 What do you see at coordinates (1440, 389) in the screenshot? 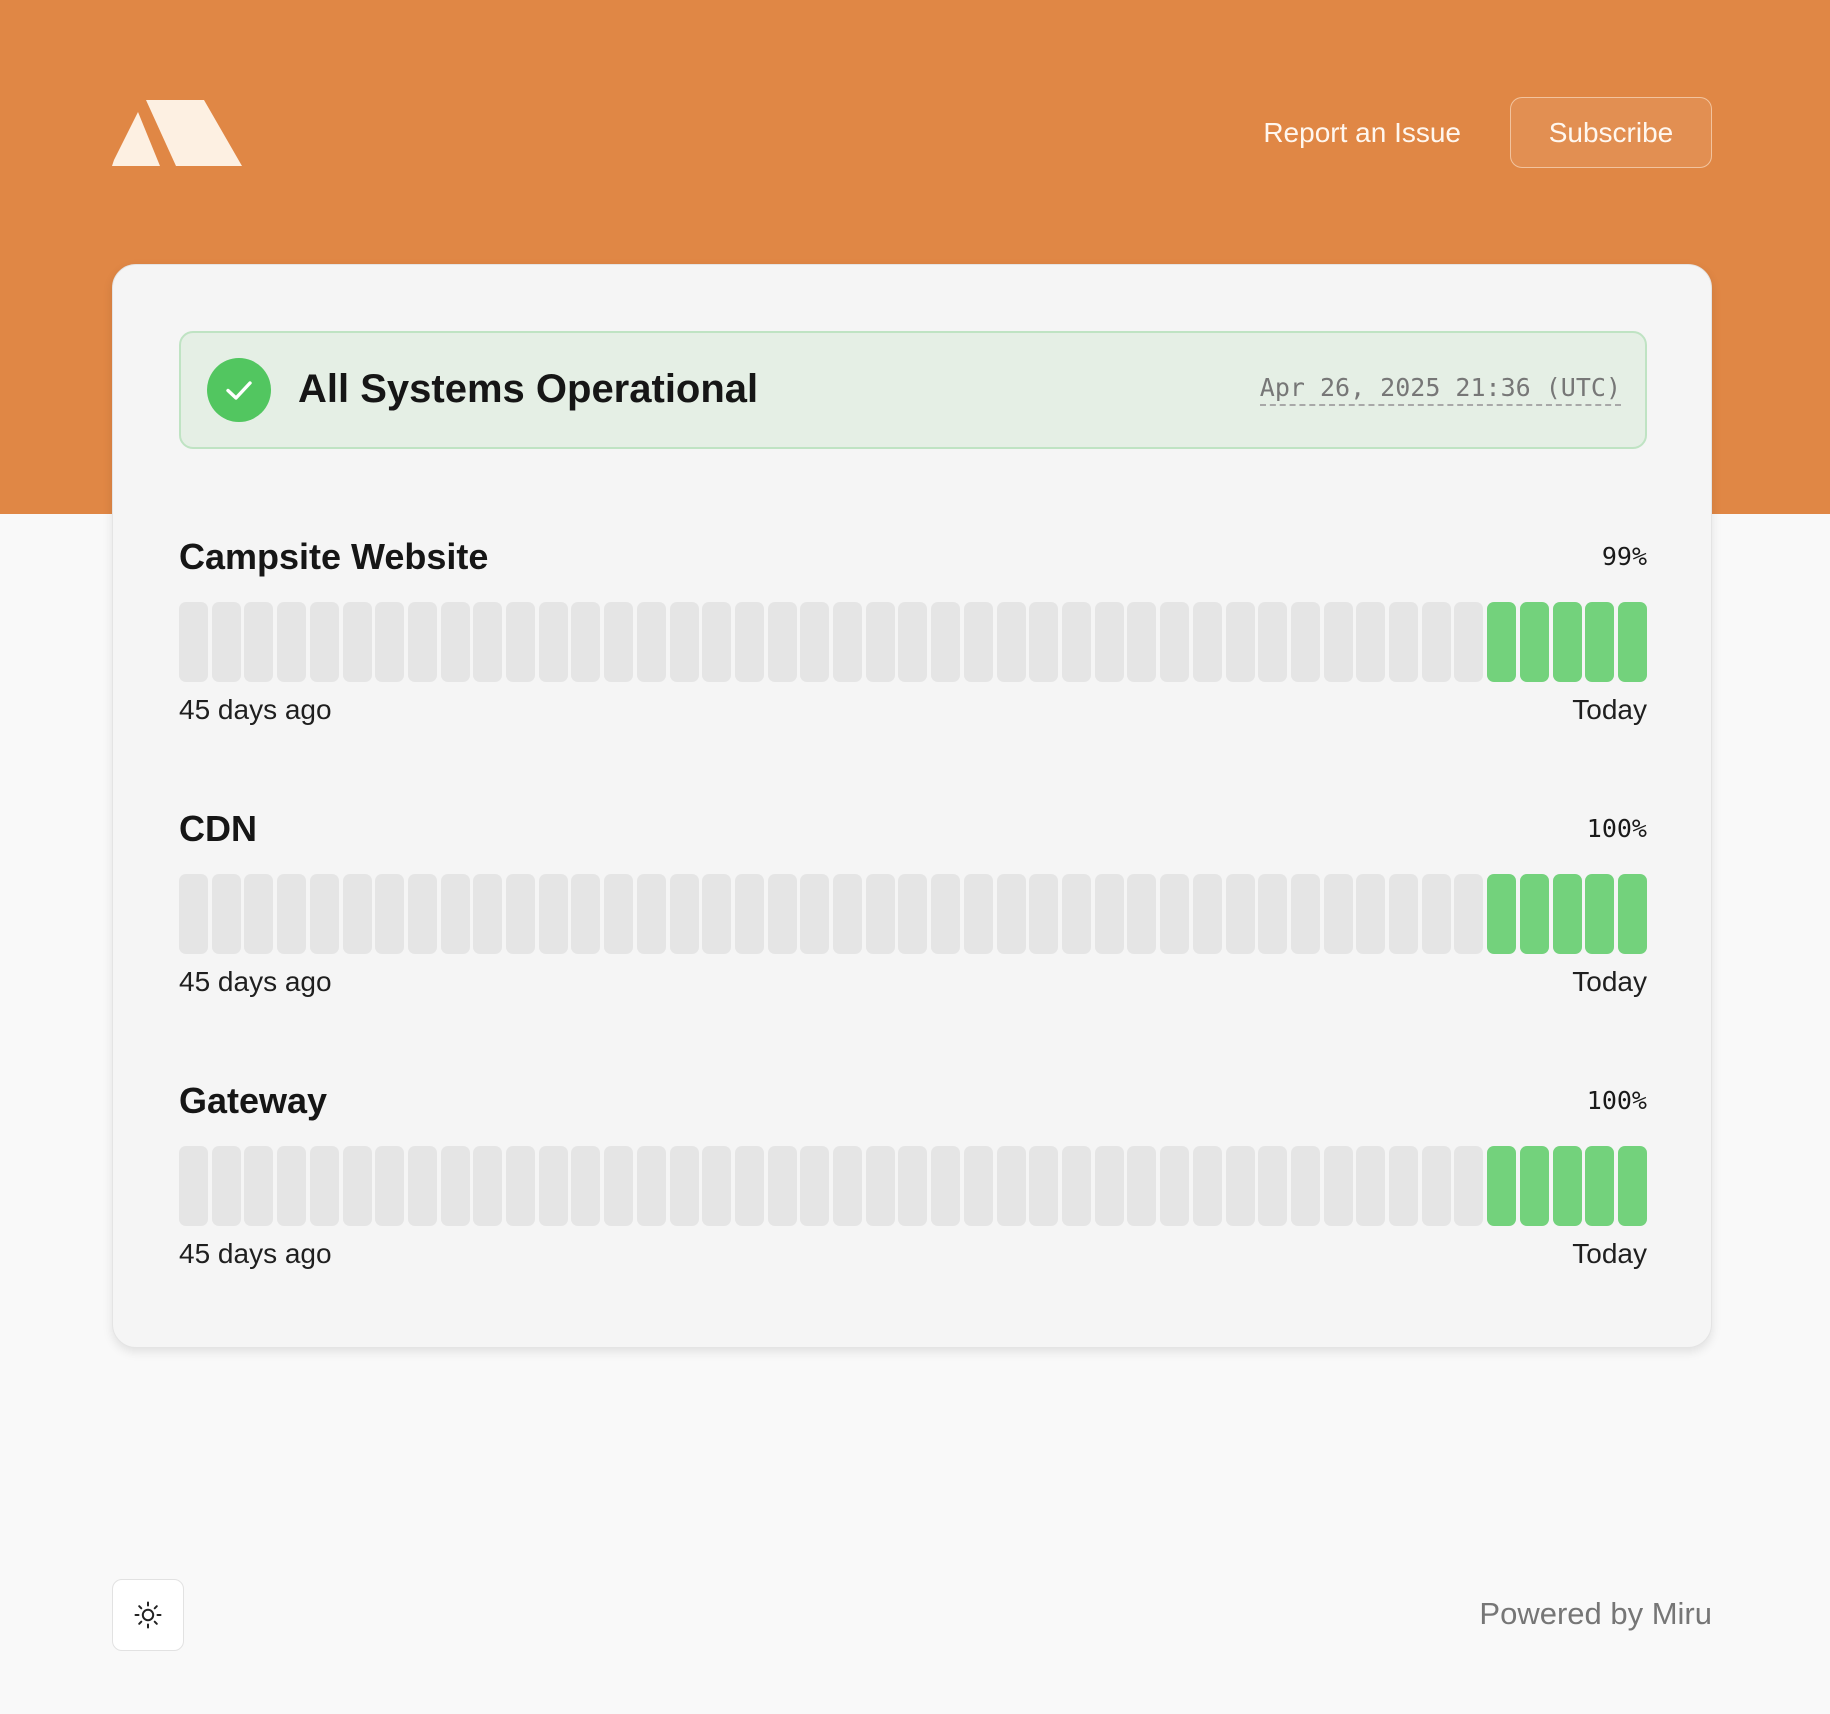
I see `status-timestamp: Apr 26, 2025 21:36 (UTC)` at bounding box center [1440, 389].